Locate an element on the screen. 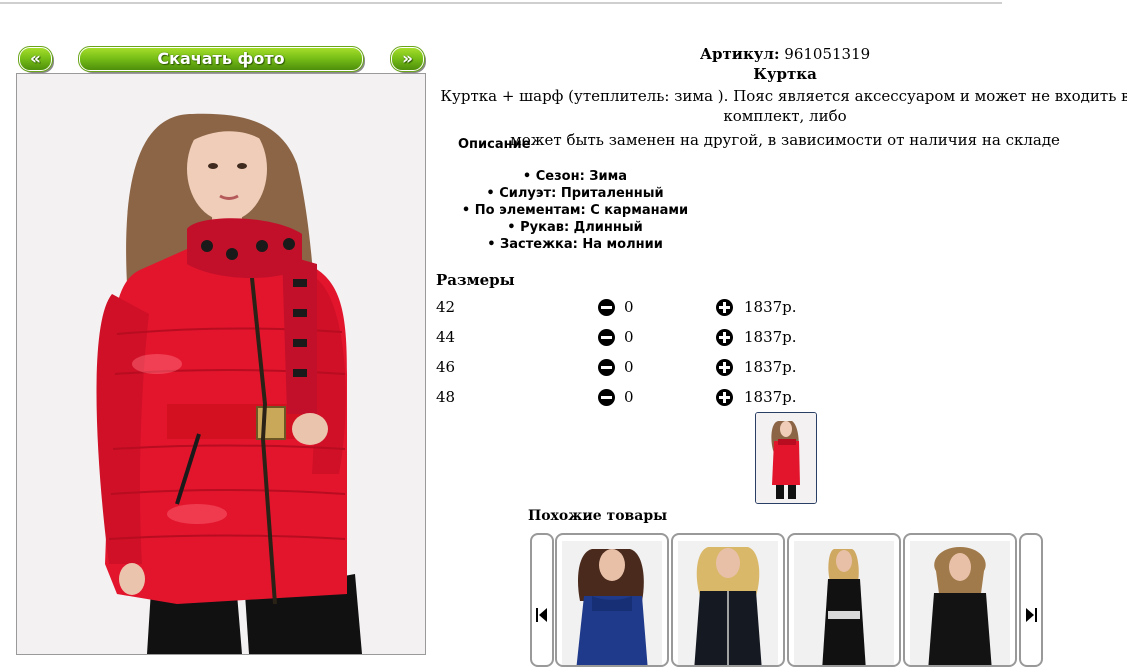  skip-back-icon is located at coordinates (541, 615).